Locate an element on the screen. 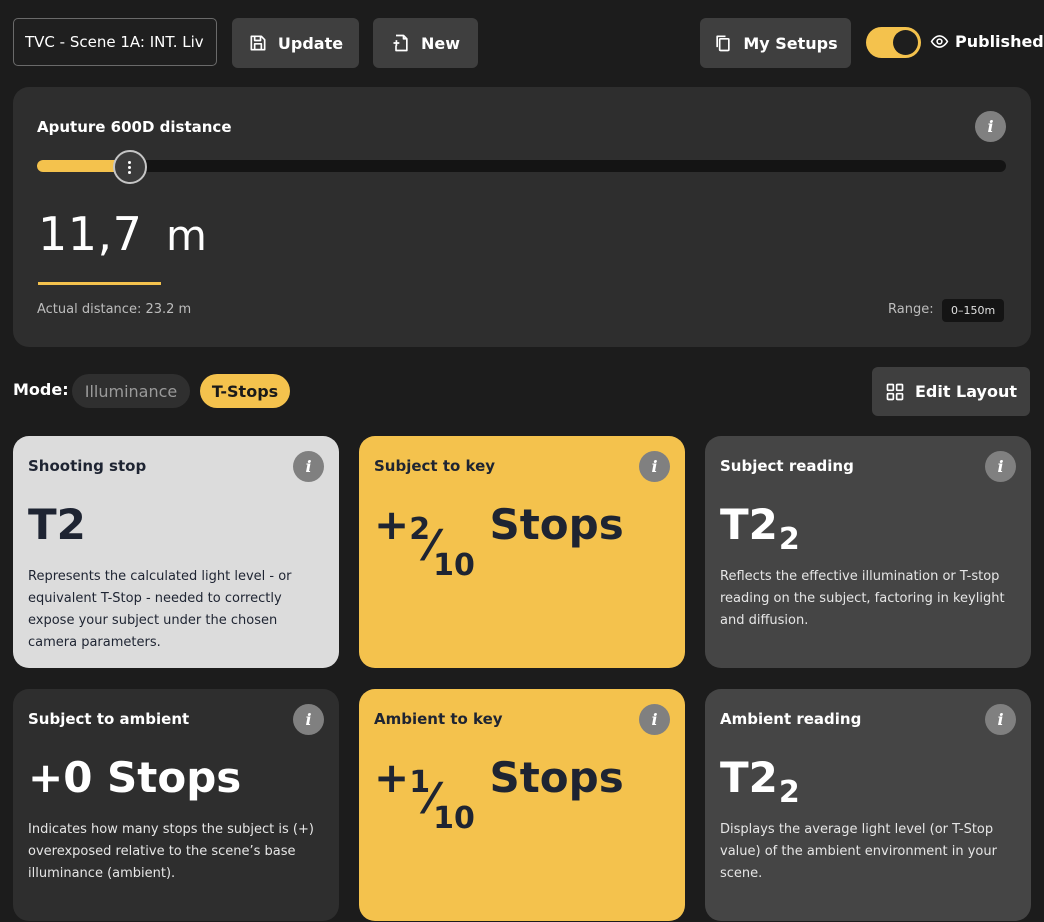 The width and height of the screenshot is (1044, 922). copy-icon is located at coordinates (723, 43).